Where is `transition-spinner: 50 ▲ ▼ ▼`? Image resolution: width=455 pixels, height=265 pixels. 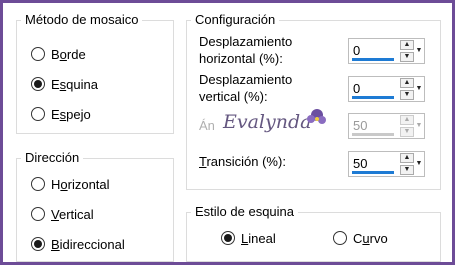
transition-spinner: 50 ▲ ▼ ▼ is located at coordinates (386, 164).